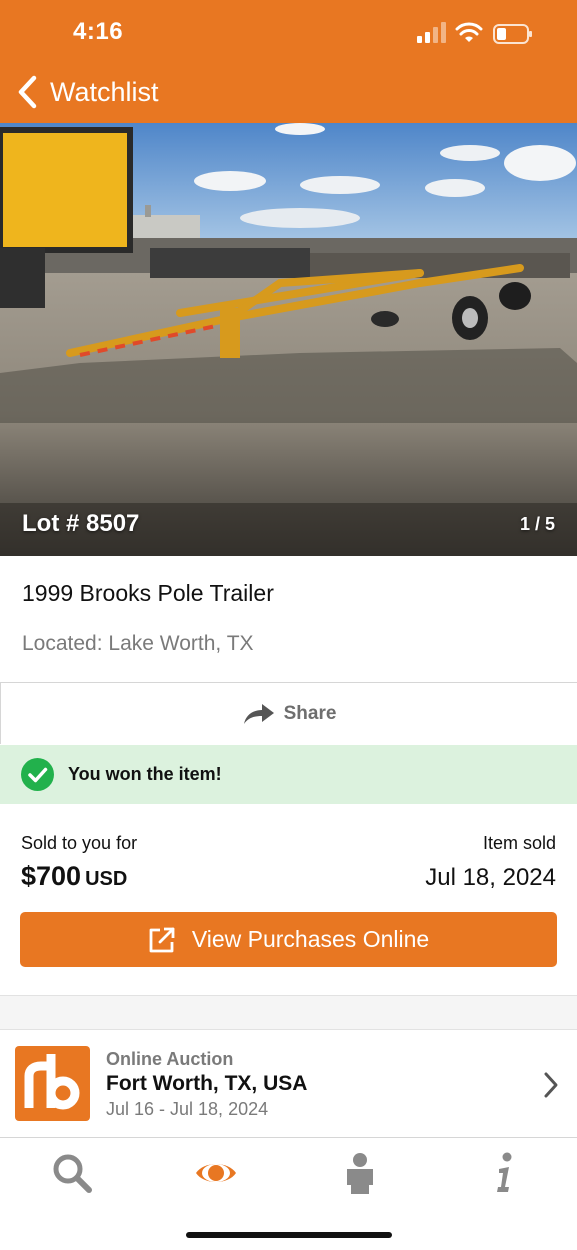 This screenshot has width=577, height=1250. Describe the element at coordinates (258, 713) in the screenshot. I see `share-arrow-icon` at that location.